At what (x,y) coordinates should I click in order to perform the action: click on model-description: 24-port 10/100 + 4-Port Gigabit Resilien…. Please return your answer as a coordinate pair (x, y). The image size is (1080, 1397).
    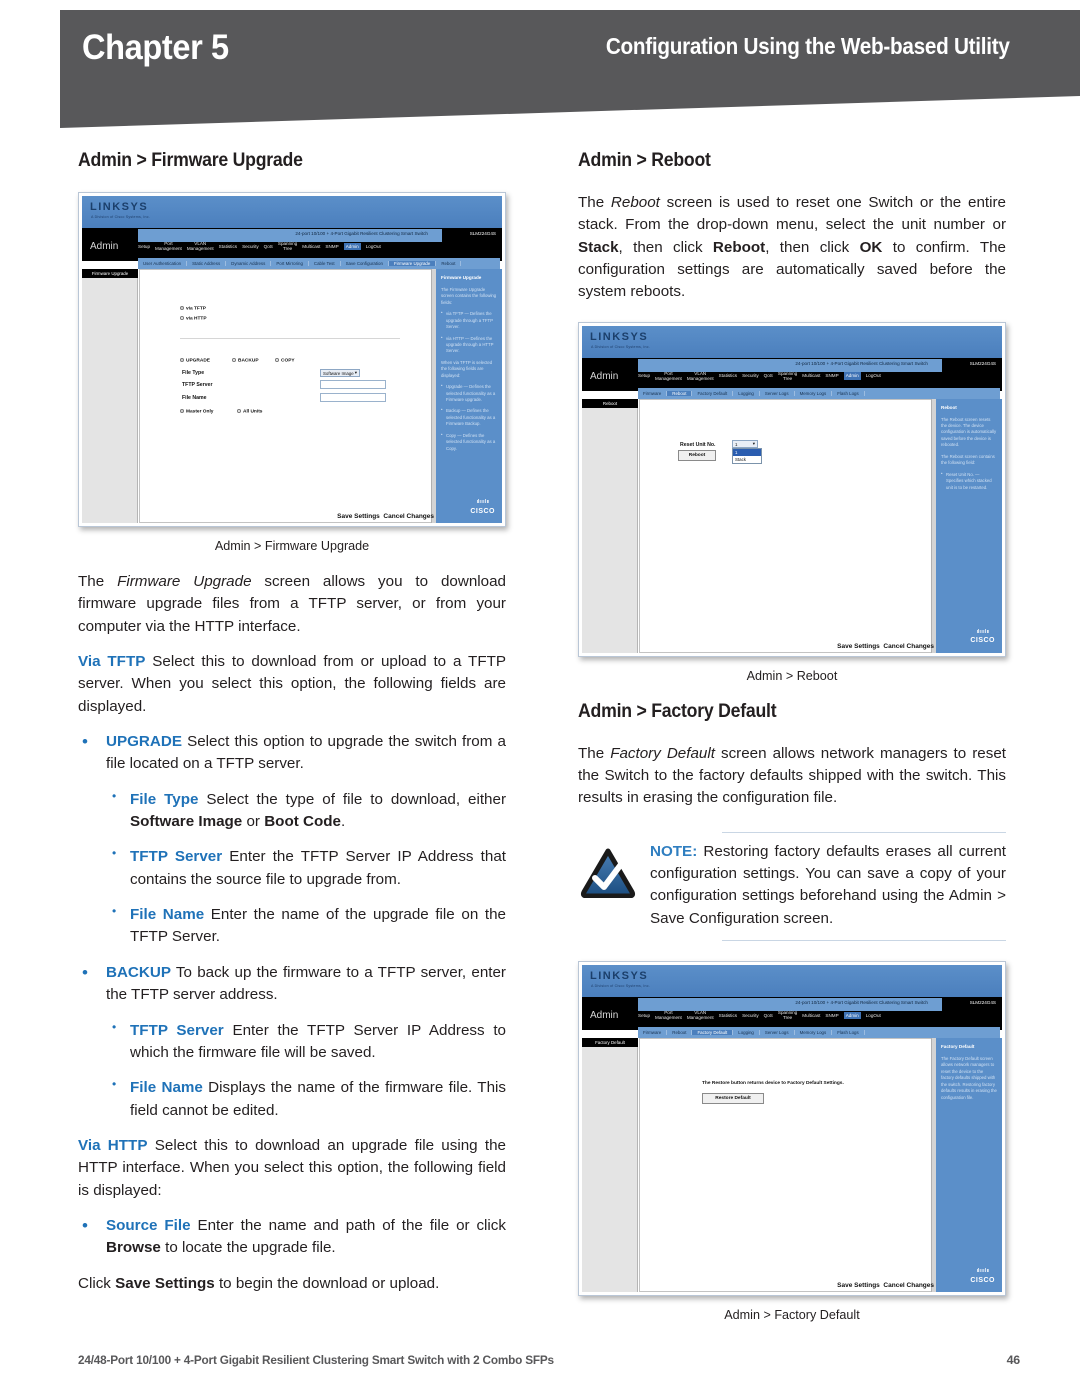
    Looking at the image, I should click on (361, 233).